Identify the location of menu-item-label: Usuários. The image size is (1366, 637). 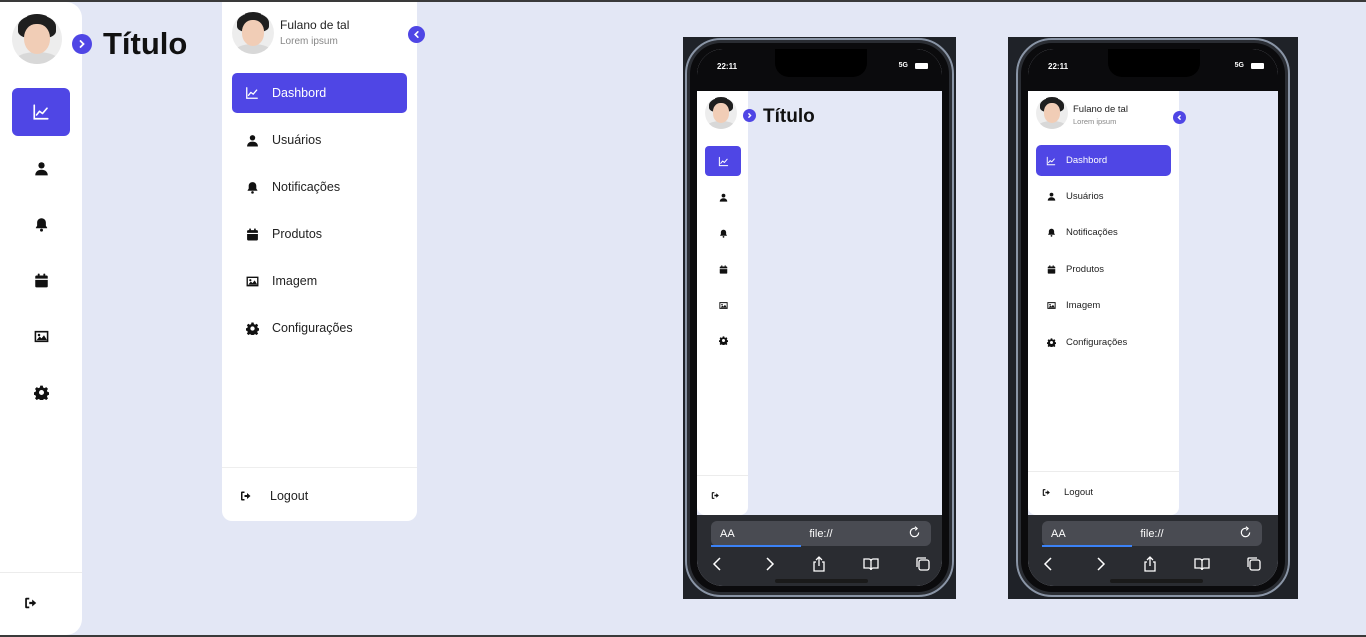
(297, 140).